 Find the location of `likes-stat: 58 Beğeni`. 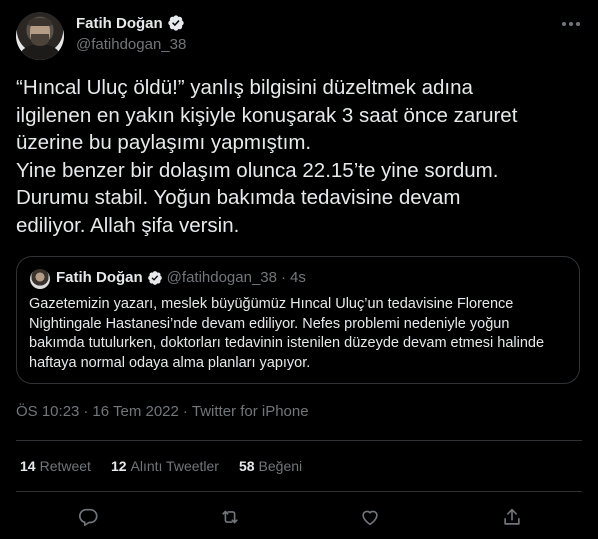

likes-stat: 58 Beğeni is located at coordinates (270, 466).